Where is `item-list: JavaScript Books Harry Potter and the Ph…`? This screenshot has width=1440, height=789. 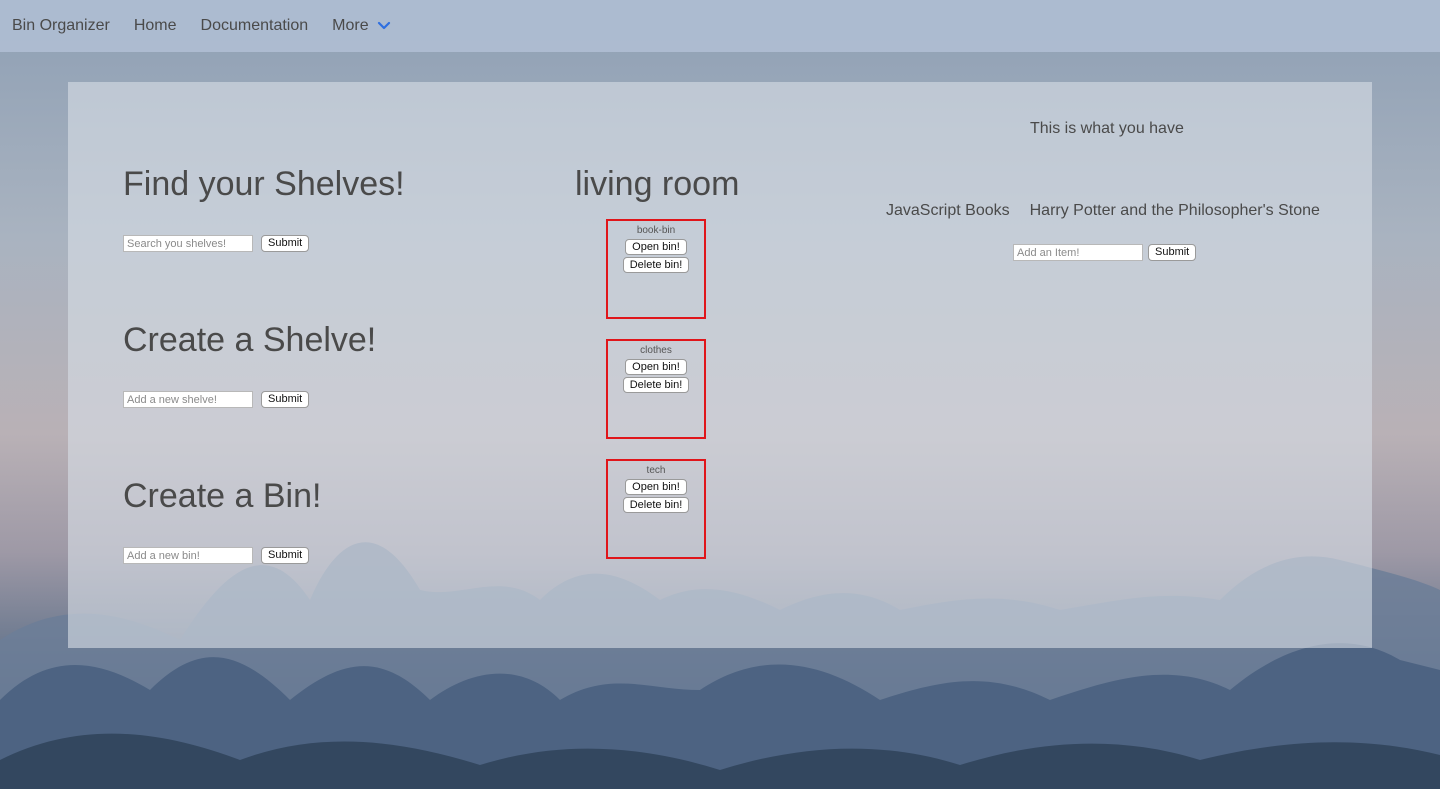 item-list: JavaScript Books Harry Potter and the Ph… is located at coordinates (1113, 211).